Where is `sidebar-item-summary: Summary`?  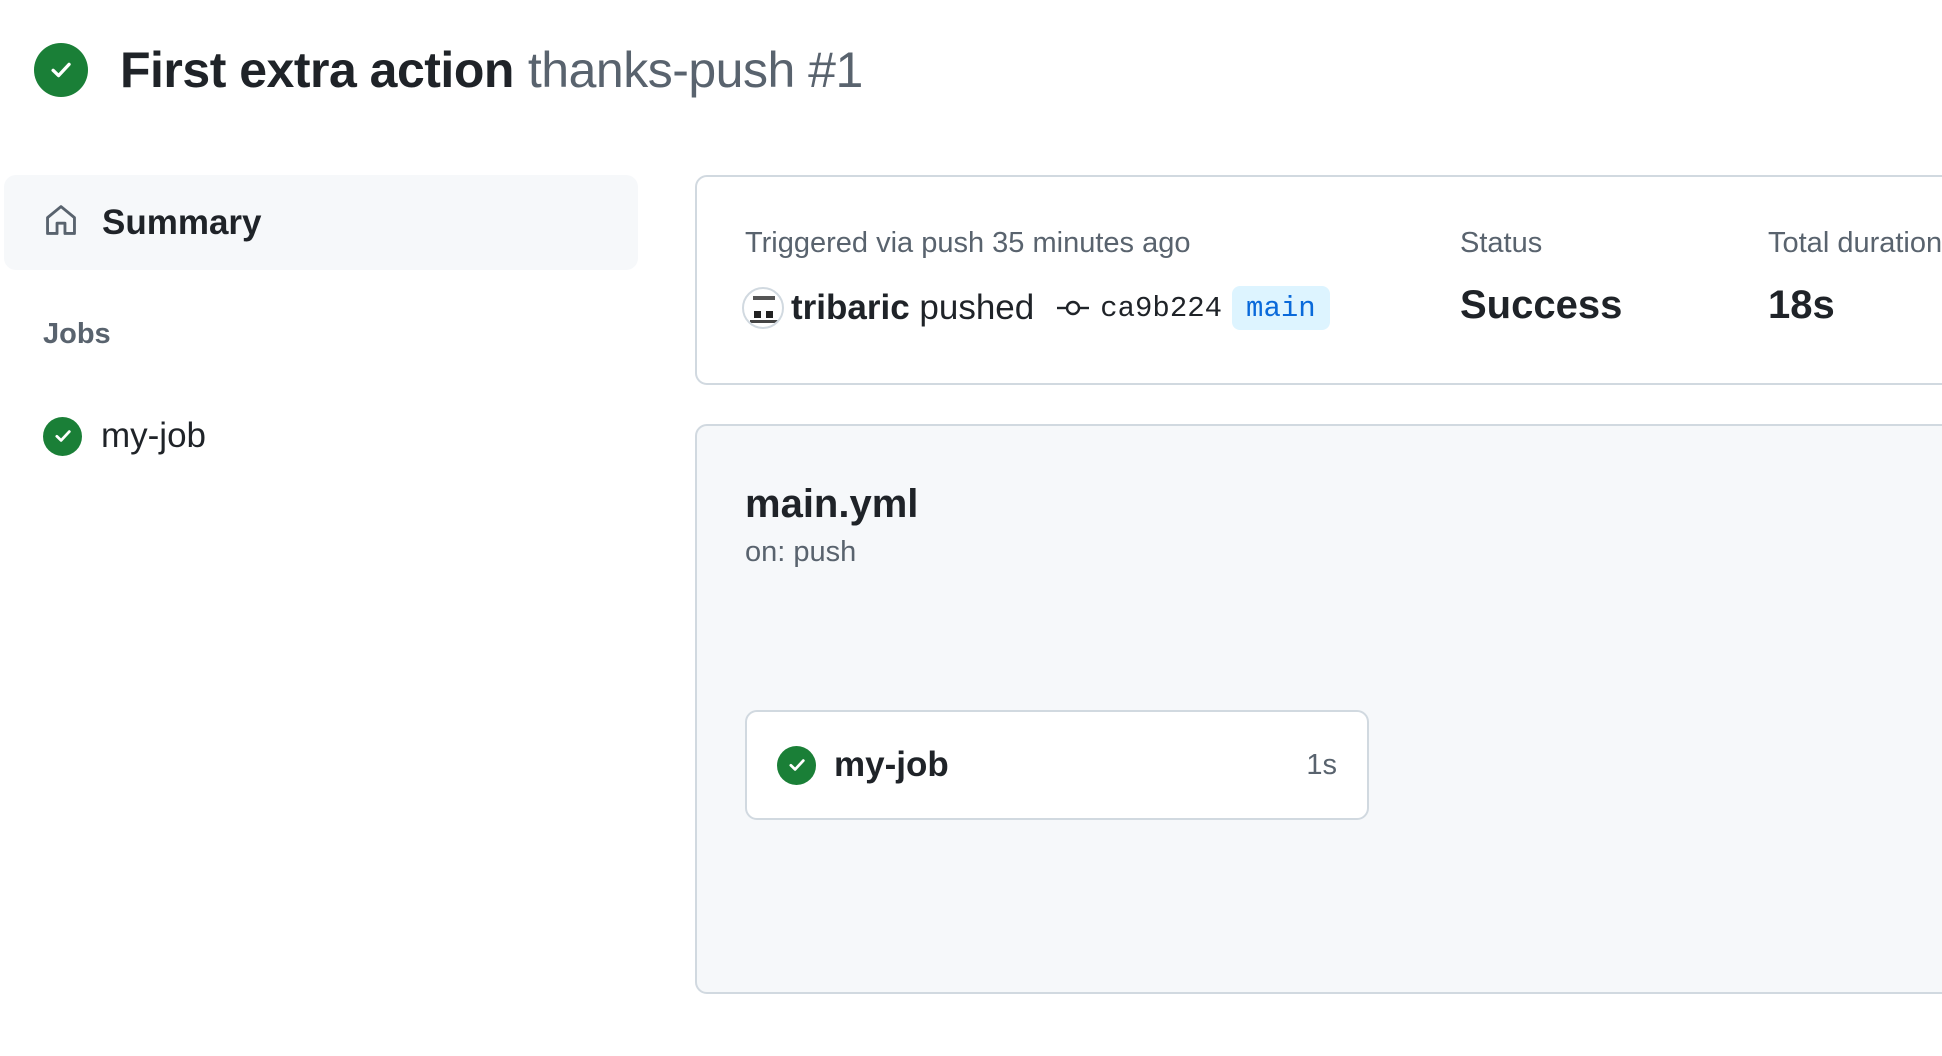 sidebar-item-summary: Summary is located at coordinates (321, 222).